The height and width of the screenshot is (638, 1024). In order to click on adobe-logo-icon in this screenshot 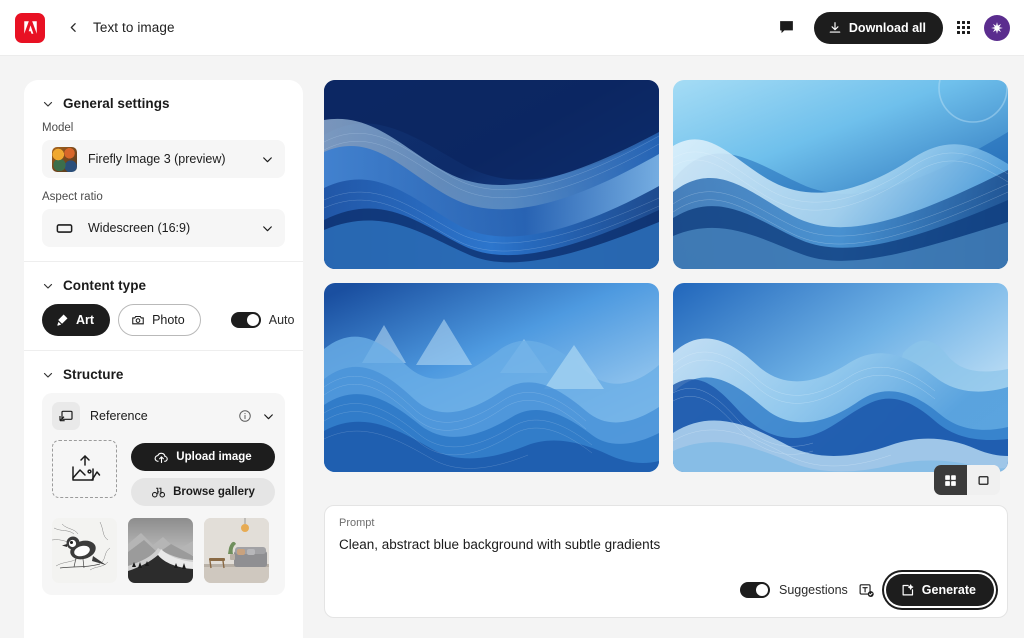, I will do `click(30, 27)`.